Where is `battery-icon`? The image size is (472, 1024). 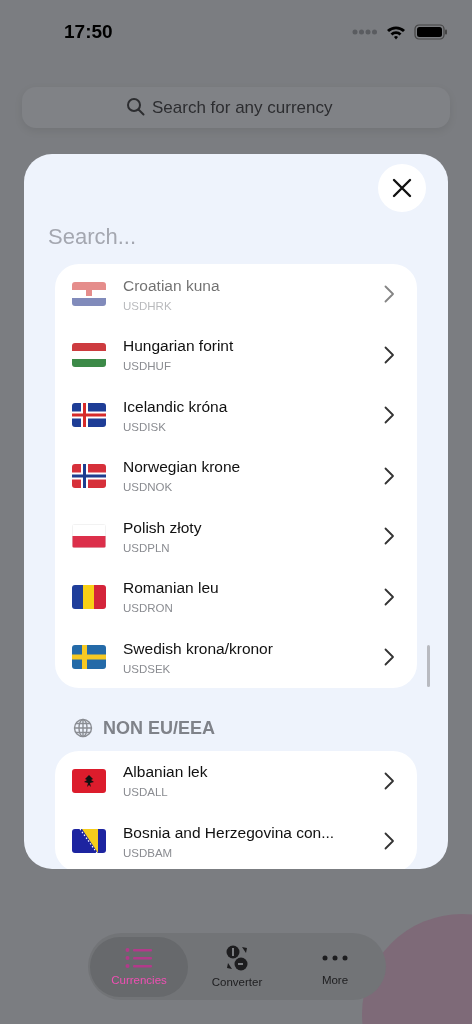 battery-icon is located at coordinates (431, 32).